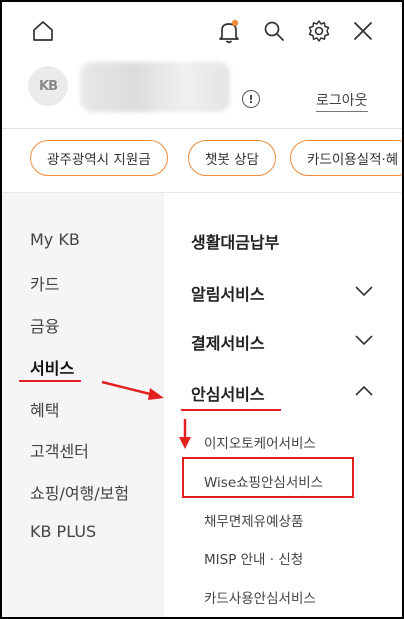 The image size is (404, 619). I want to click on bell-icon, so click(229, 31).